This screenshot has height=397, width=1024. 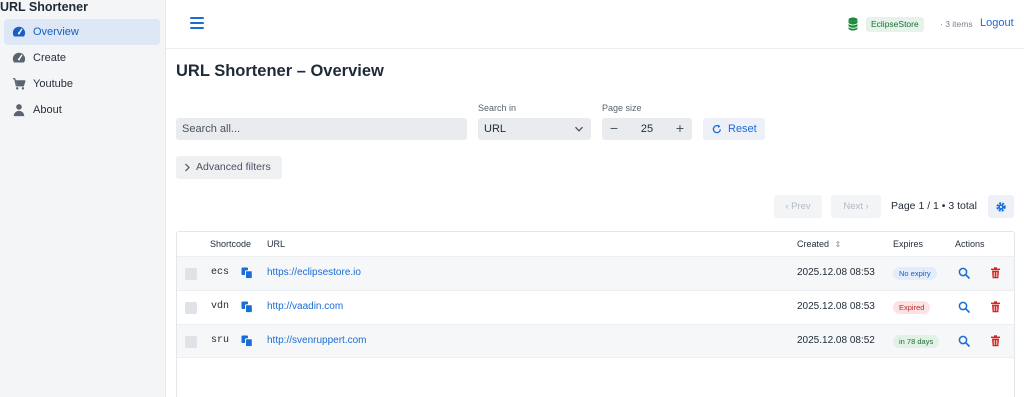 I want to click on sidebar-item-about: About, so click(x=82, y=110).